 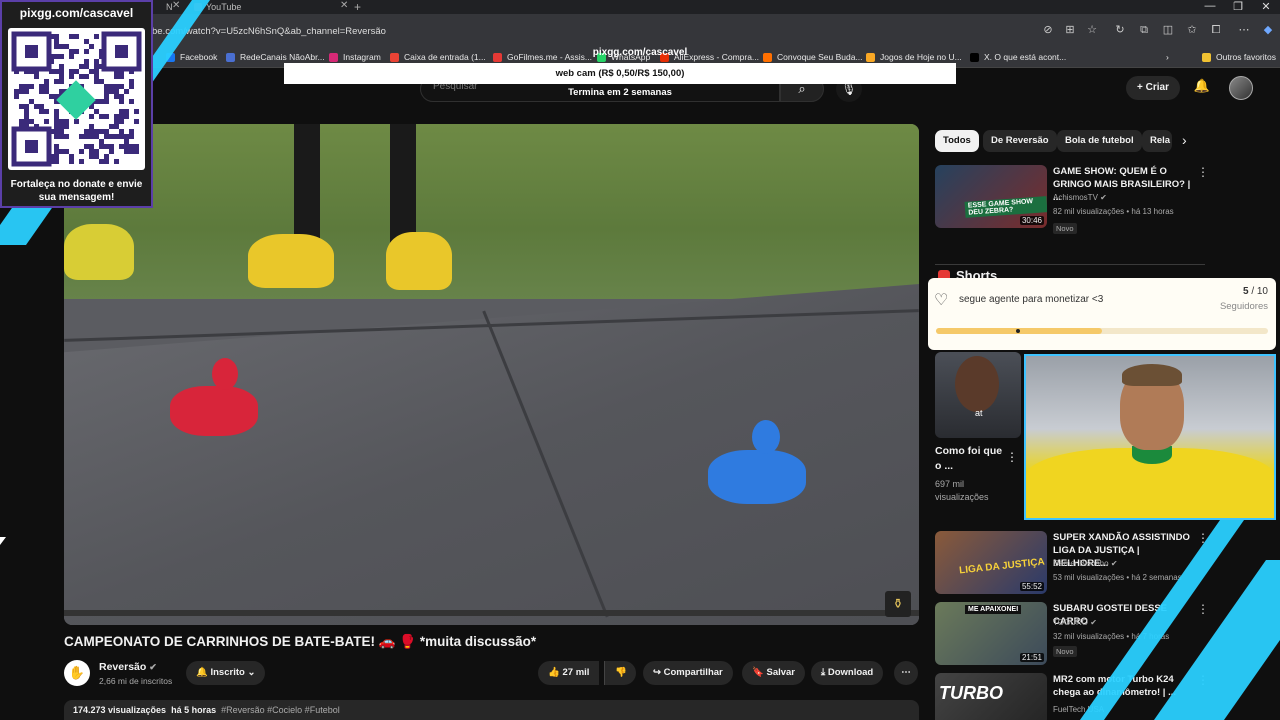 I want to click on mouse-cursor, so click(x=3, y=541).